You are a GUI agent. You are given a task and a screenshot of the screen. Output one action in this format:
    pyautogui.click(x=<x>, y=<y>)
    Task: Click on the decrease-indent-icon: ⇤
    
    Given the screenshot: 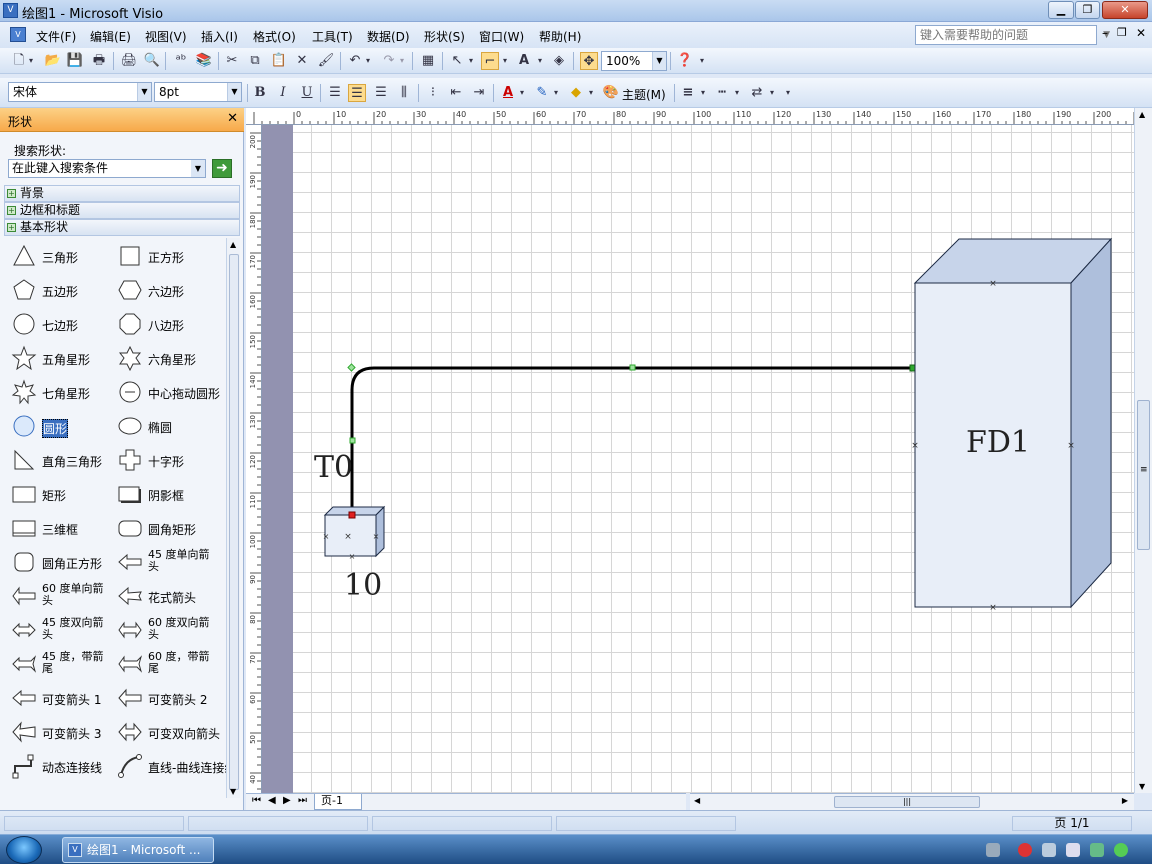 What is the action you would take?
    pyautogui.click(x=456, y=93)
    